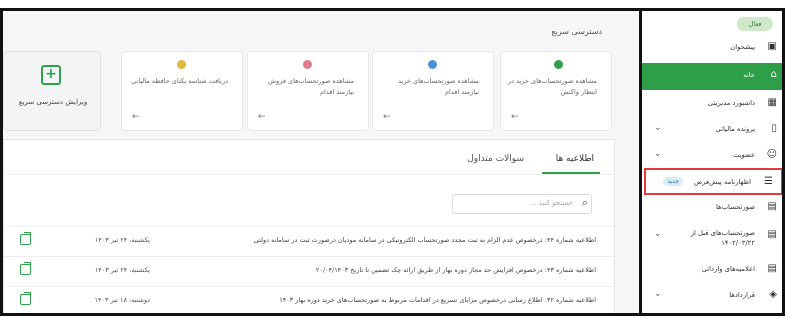 Image resolution: width=800 pixels, height=318 pixels. Describe the element at coordinates (122, 300) in the screenshot. I see `announcement-date: دوشنبه، ۱۸ تیر ۱۴۰۳` at that location.